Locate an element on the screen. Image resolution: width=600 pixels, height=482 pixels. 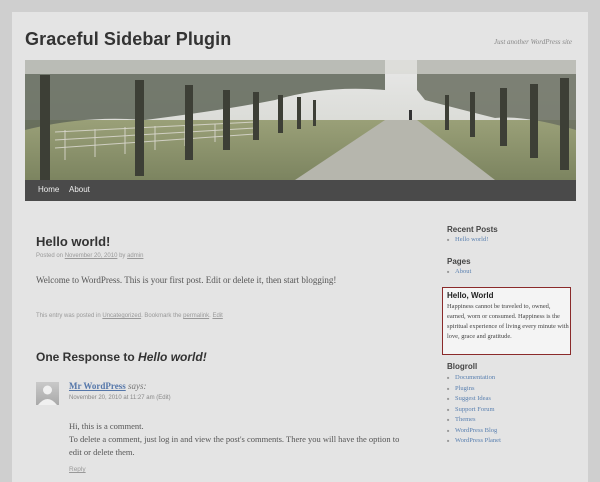
blogroll-item: WordPress Blog is located at coordinates (474, 431).